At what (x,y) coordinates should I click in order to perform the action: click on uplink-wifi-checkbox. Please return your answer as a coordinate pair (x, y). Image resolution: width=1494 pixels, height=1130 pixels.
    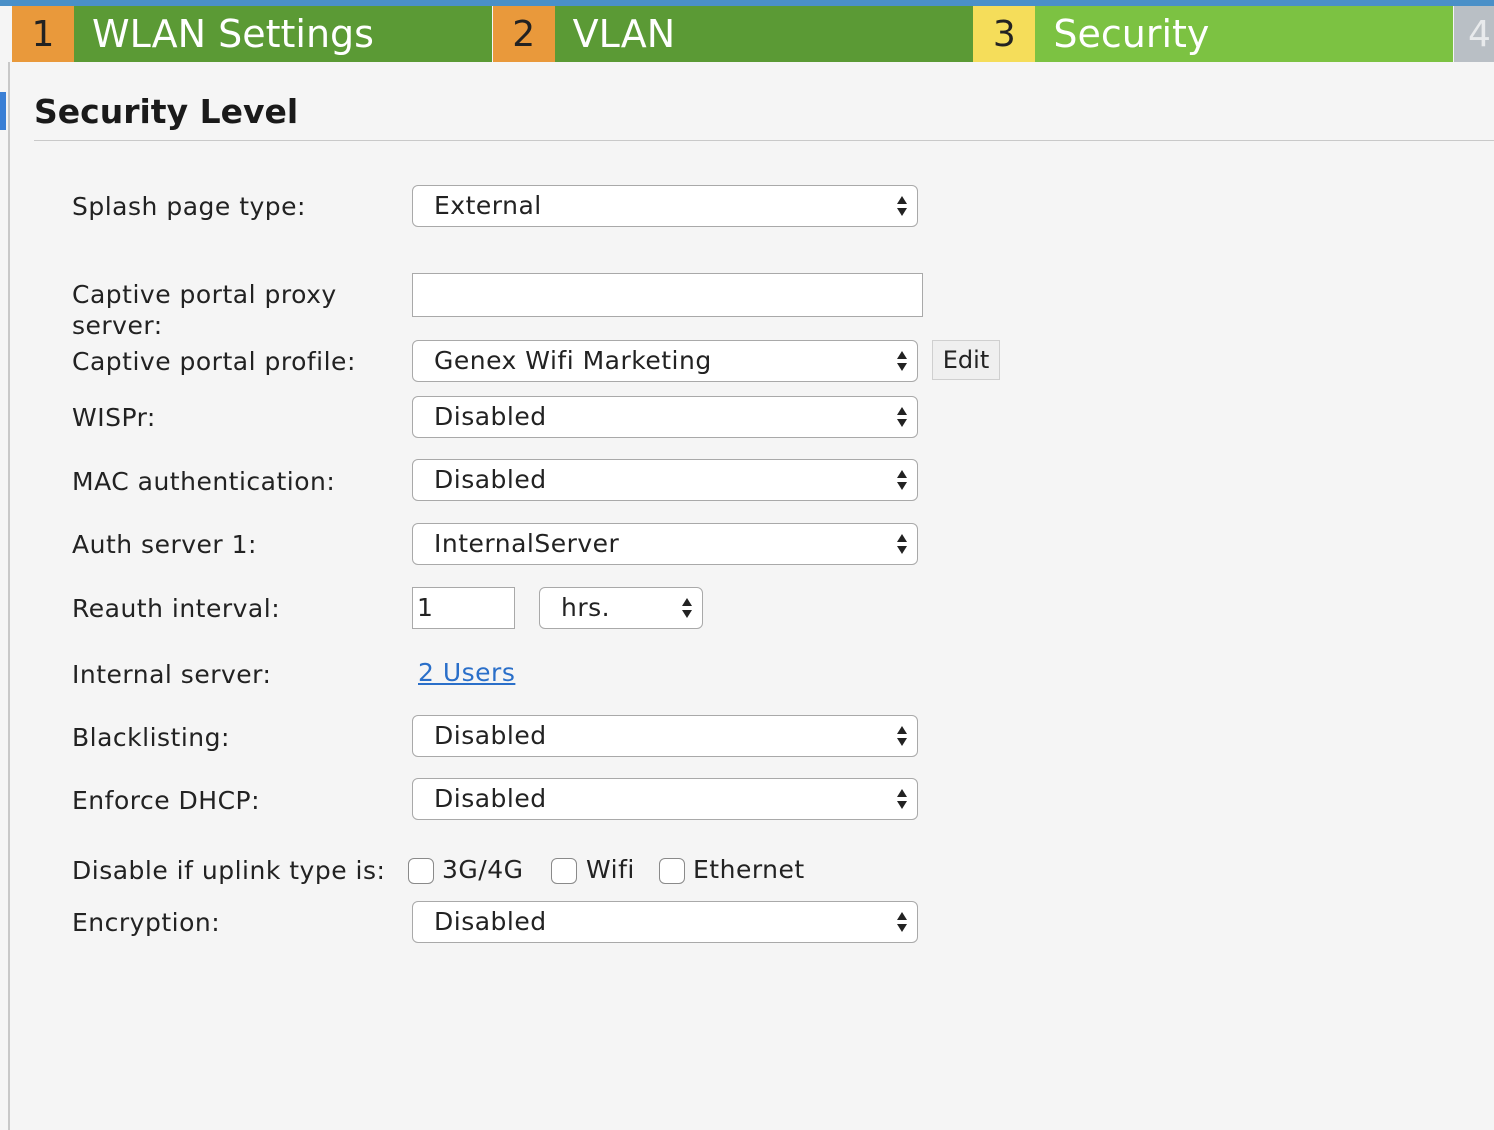
    Looking at the image, I should click on (564, 871).